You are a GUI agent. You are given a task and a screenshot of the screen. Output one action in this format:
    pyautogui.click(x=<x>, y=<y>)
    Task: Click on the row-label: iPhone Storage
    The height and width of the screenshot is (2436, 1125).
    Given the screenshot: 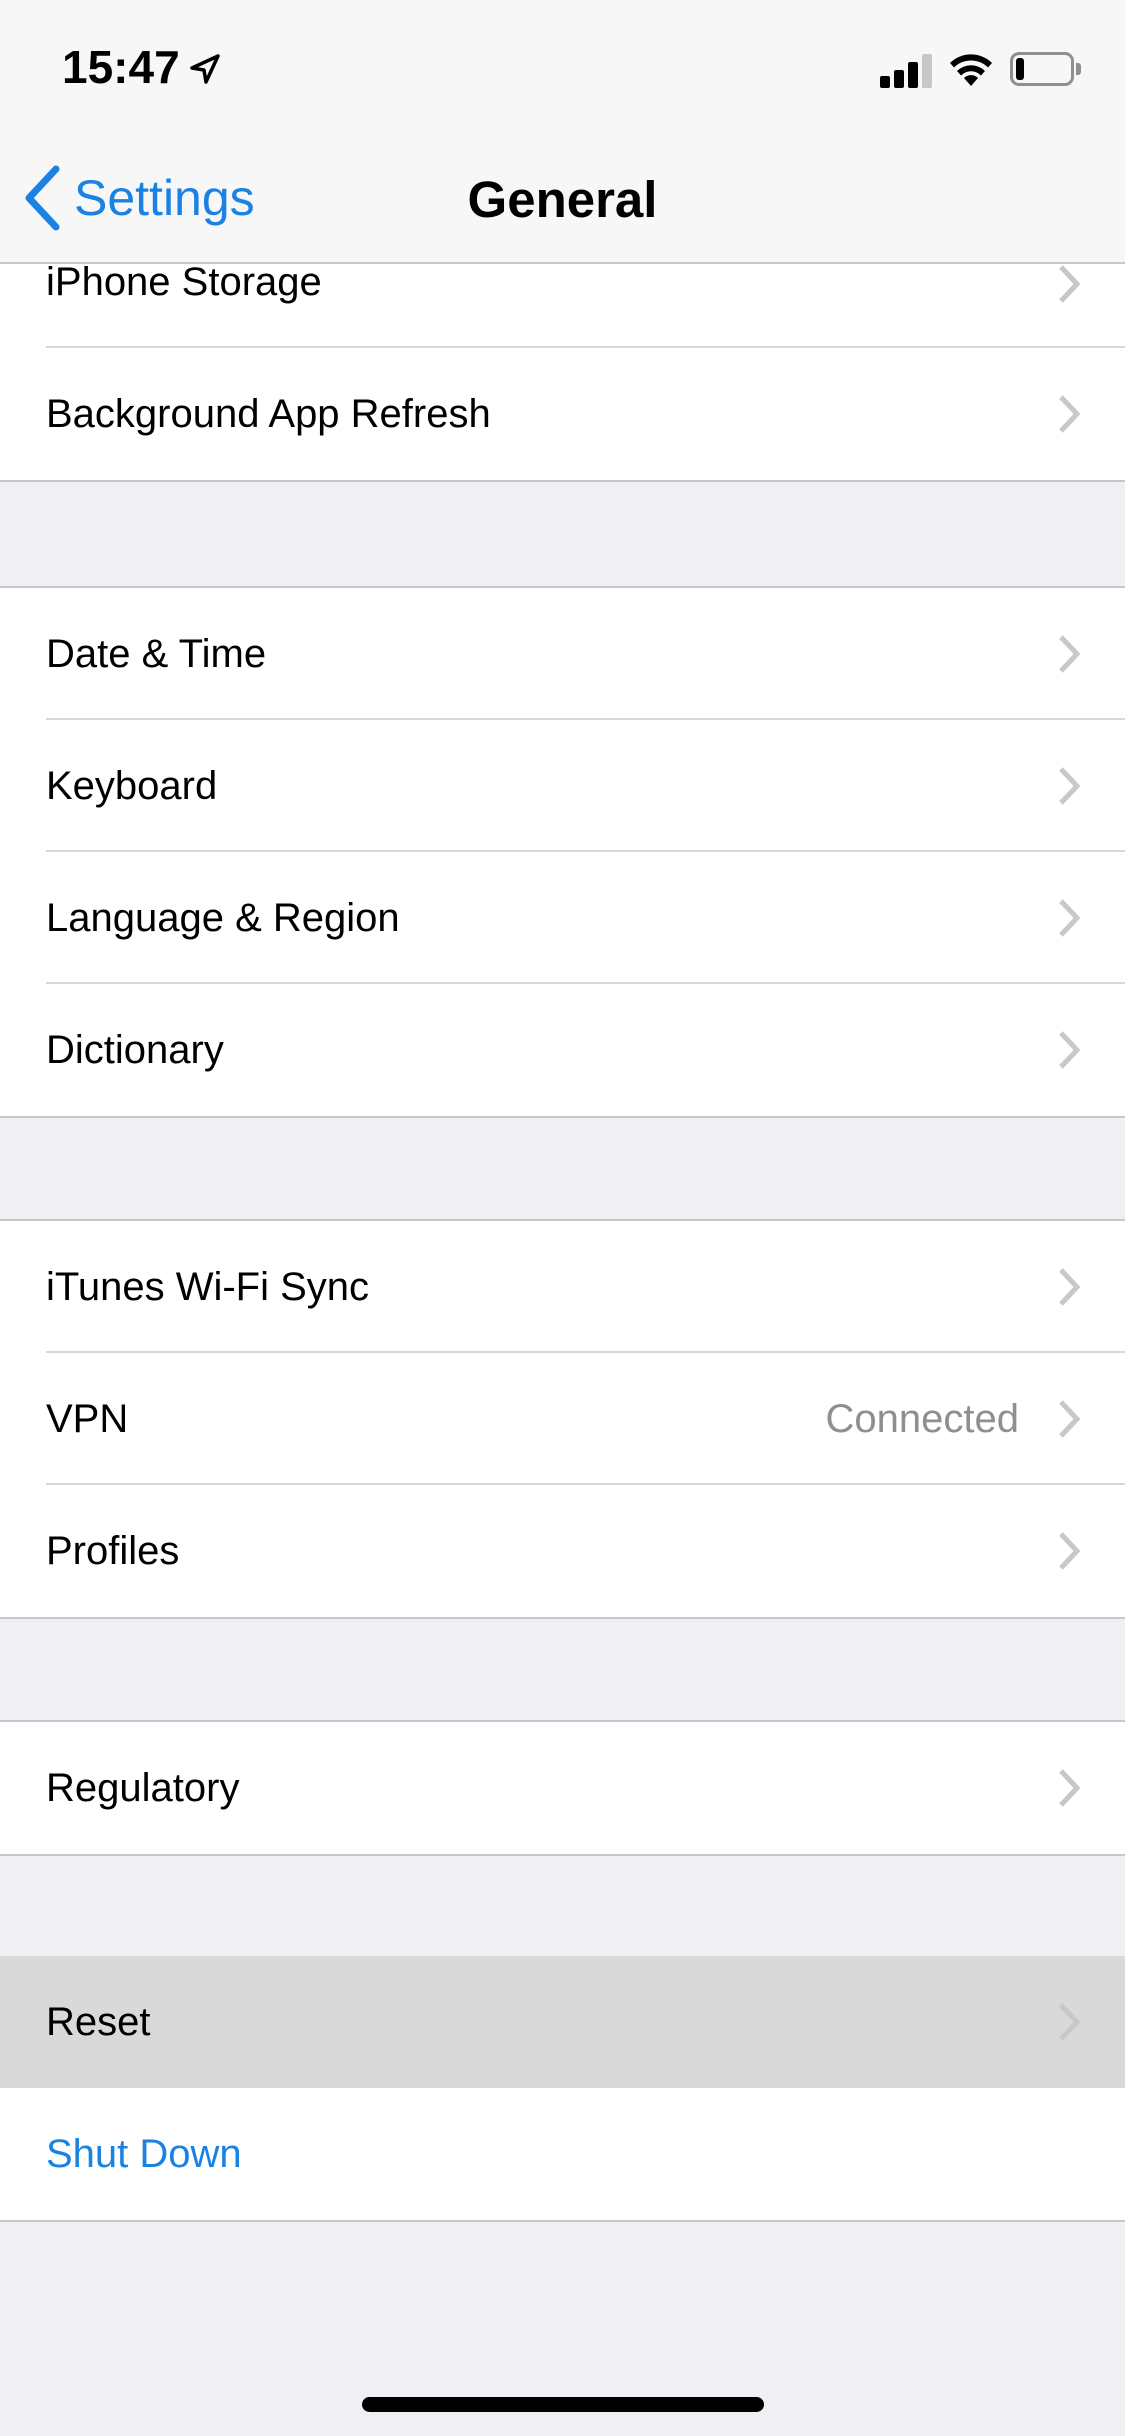 What is the action you would take?
    pyautogui.click(x=184, y=282)
    